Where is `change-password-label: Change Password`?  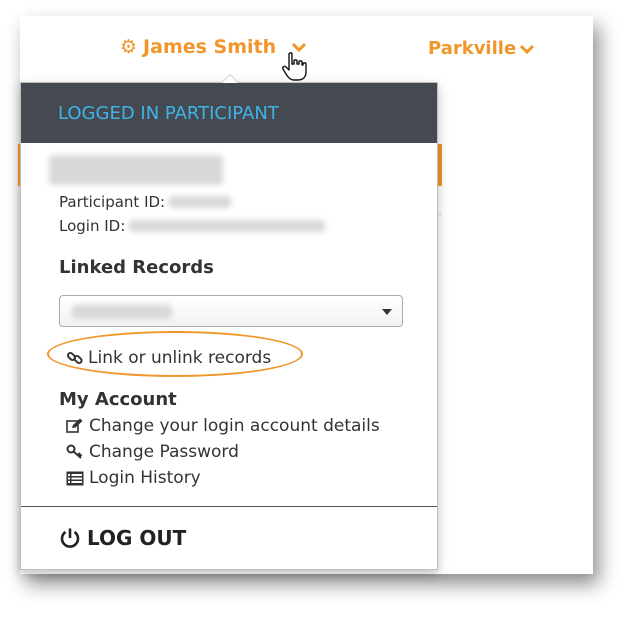
change-password-label: Change Password is located at coordinates (164, 452).